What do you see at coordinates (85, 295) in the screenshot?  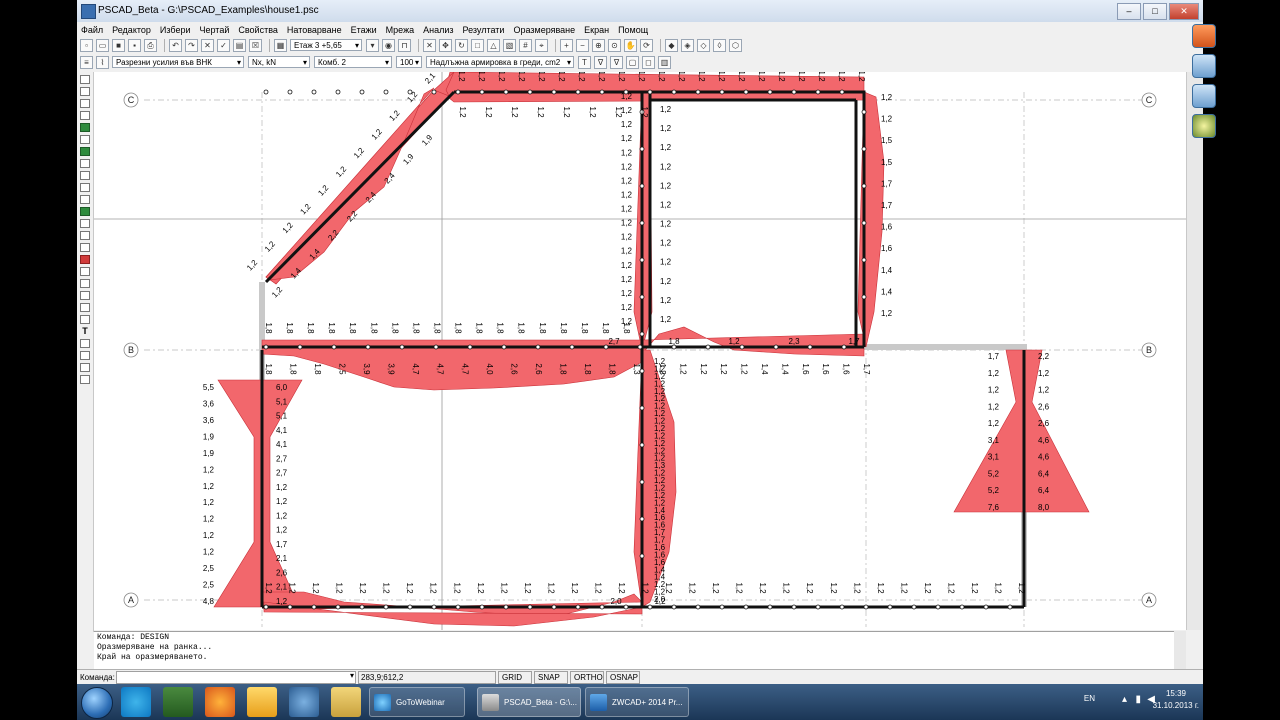 I see `rectangle-tool-icon` at bounding box center [85, 295].